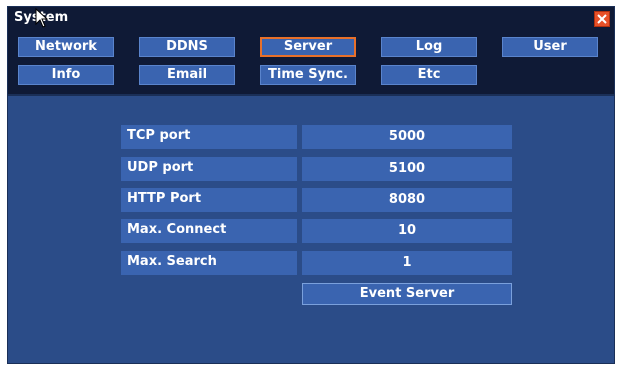 The height and width of the screenshot is (369, 621). Describe the element at coordinates (550, 47) in the screenshot. I see `tab-user: User` at that location.